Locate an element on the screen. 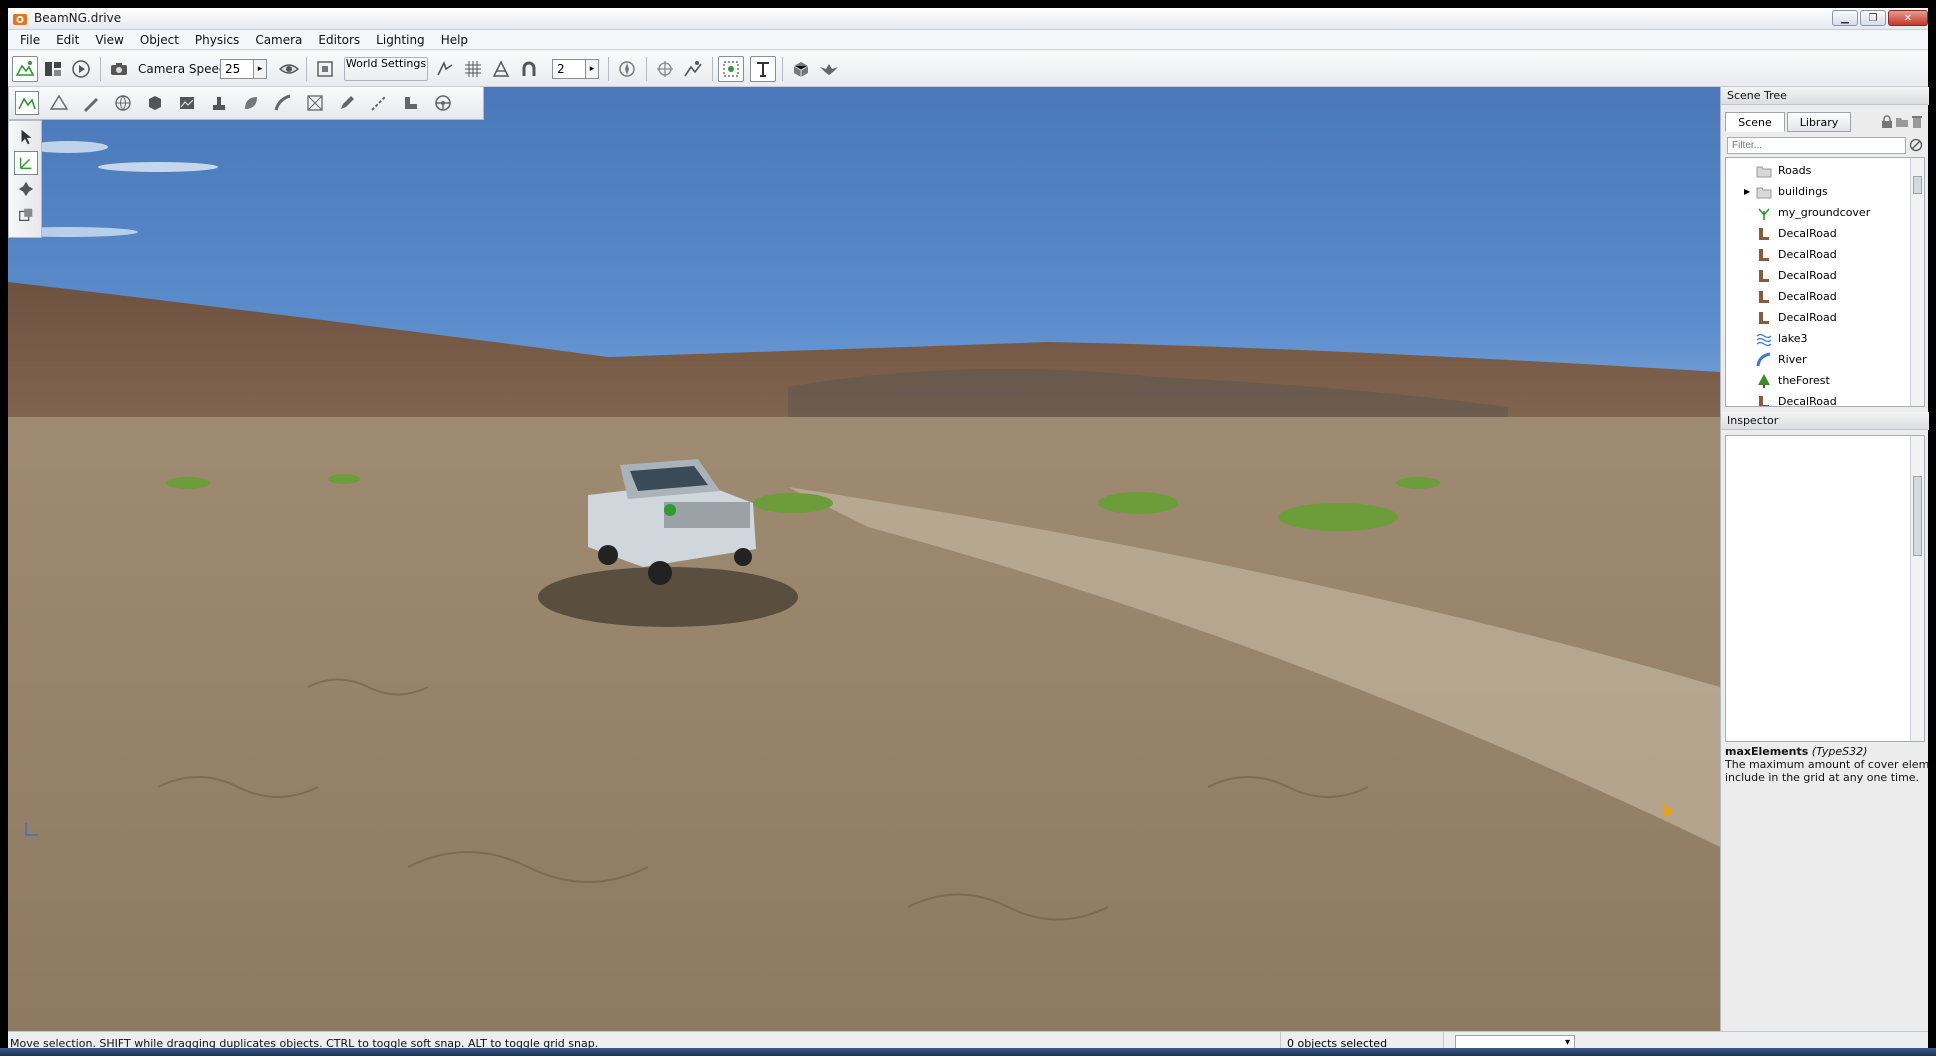 Image resolution: width=1936 pixels, height=1056 pixels. select-tool-button is located at coordinates (26, 137).